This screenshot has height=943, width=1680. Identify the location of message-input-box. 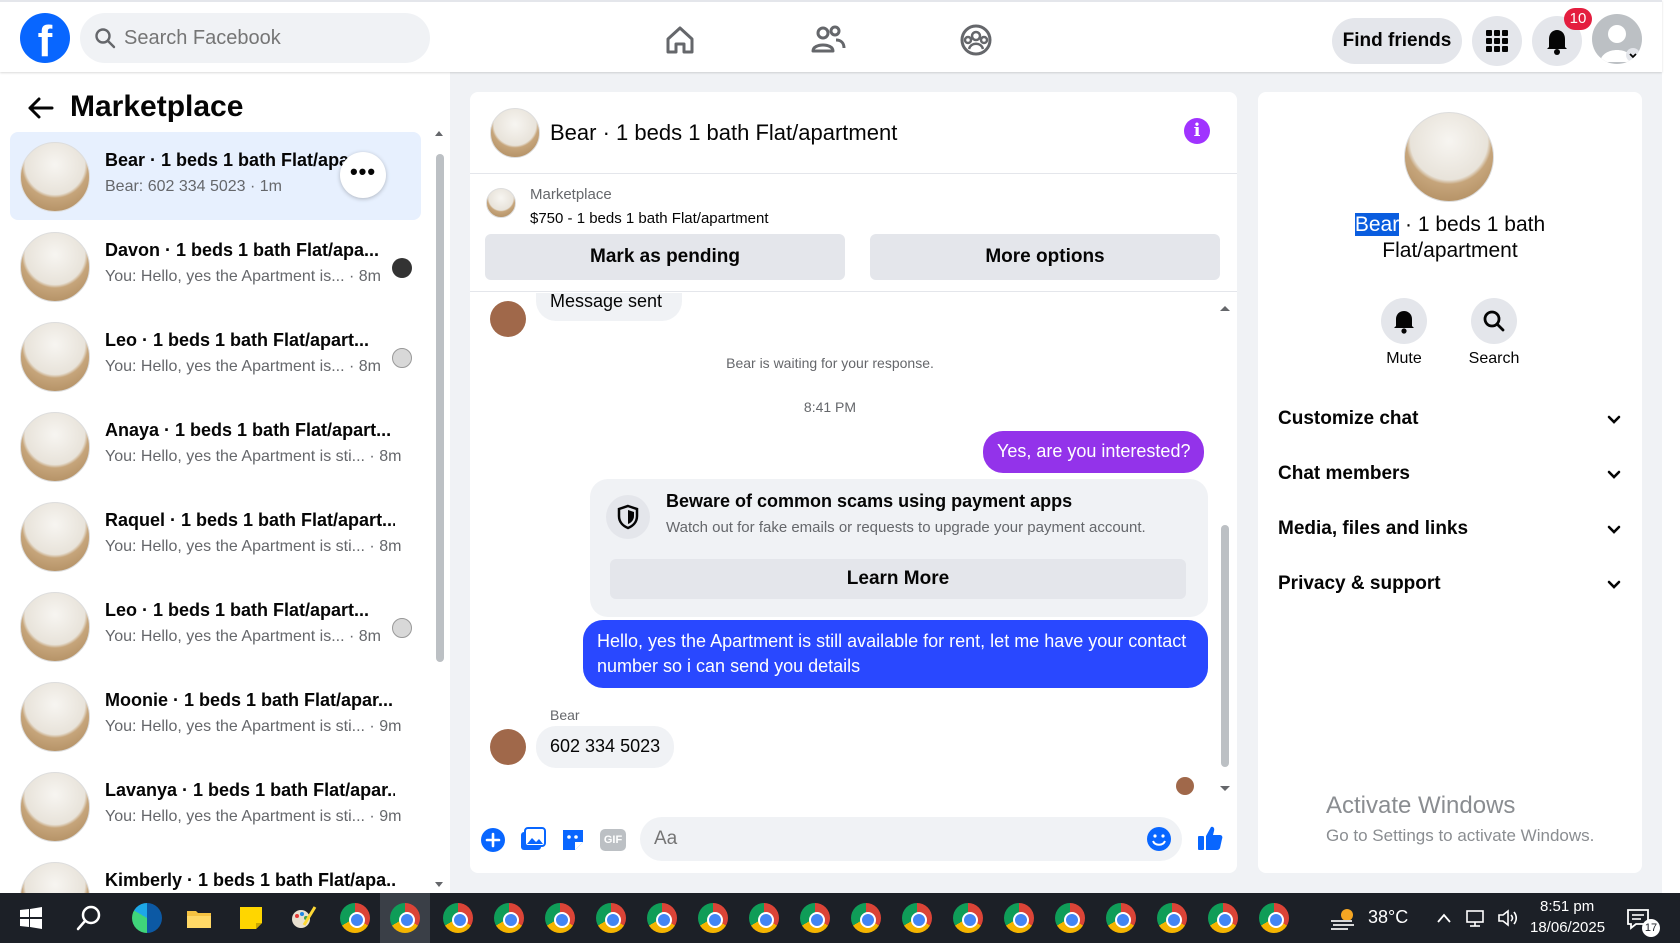
(911, 839).